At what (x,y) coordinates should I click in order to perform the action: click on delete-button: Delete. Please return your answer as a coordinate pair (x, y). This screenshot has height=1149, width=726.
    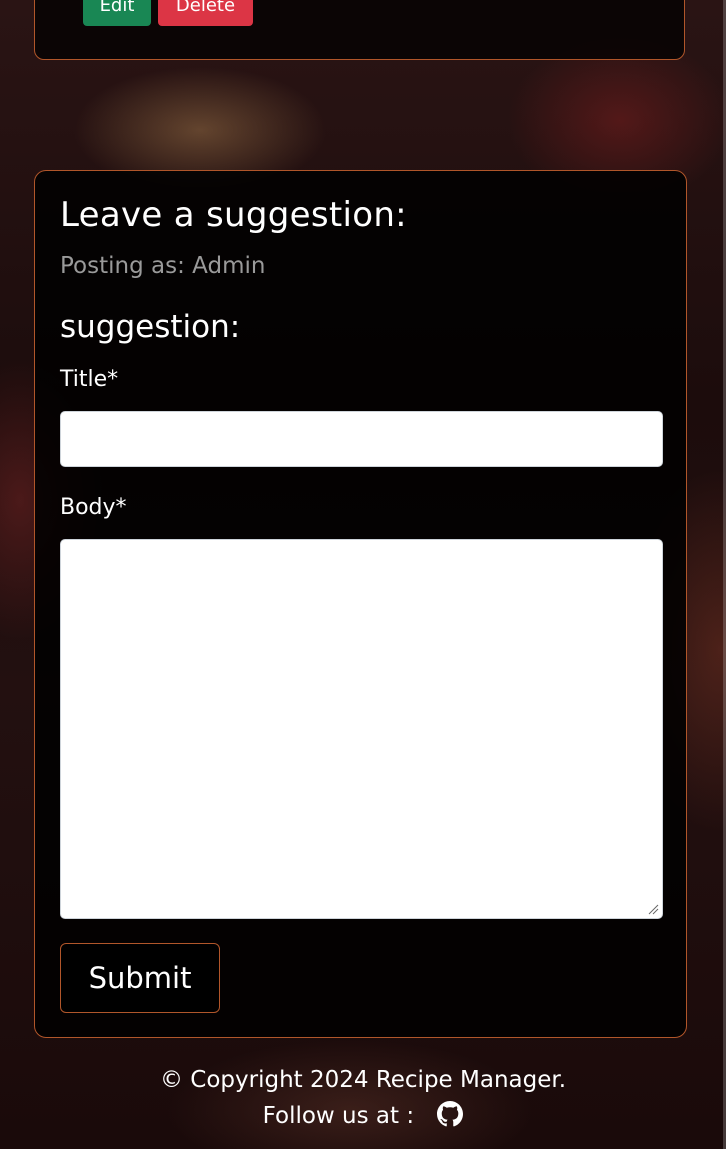
    Looking at the image, I should click on (205, 13).